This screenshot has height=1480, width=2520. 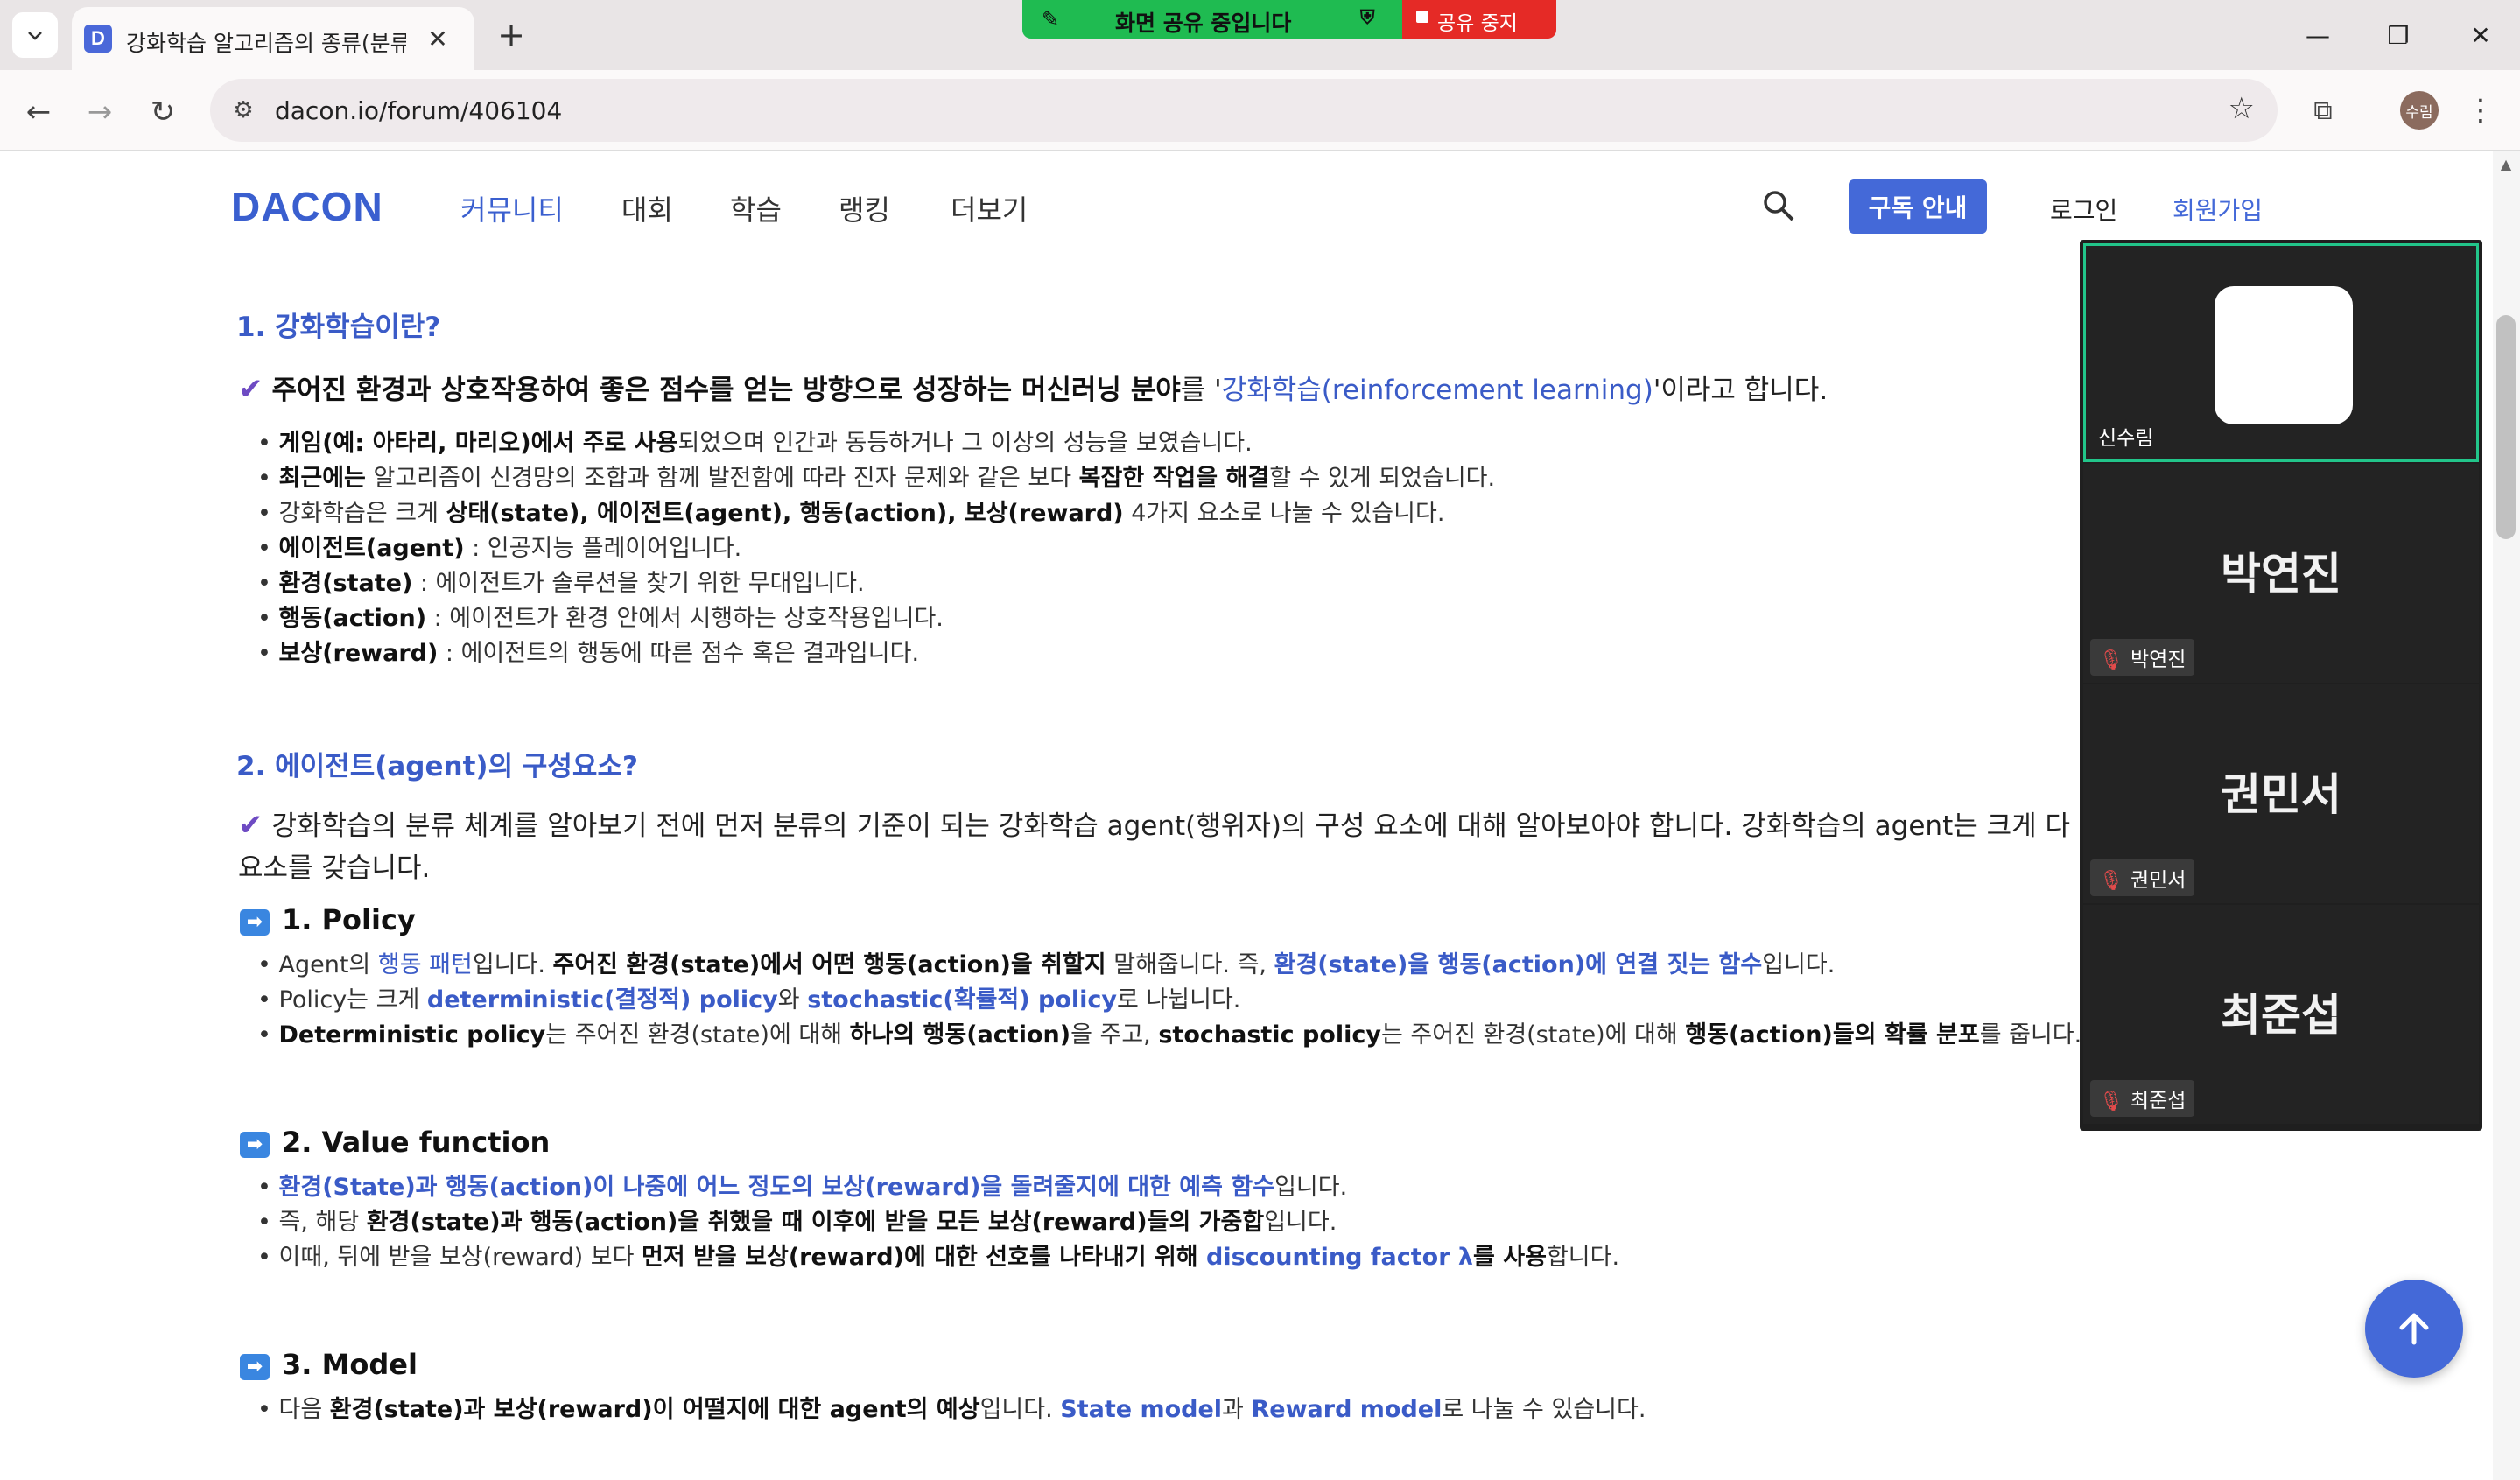 What do you see at coordinates (1422, 17) in the screenshot?
I see `stop-icon` at bounding box center [1422, 17].